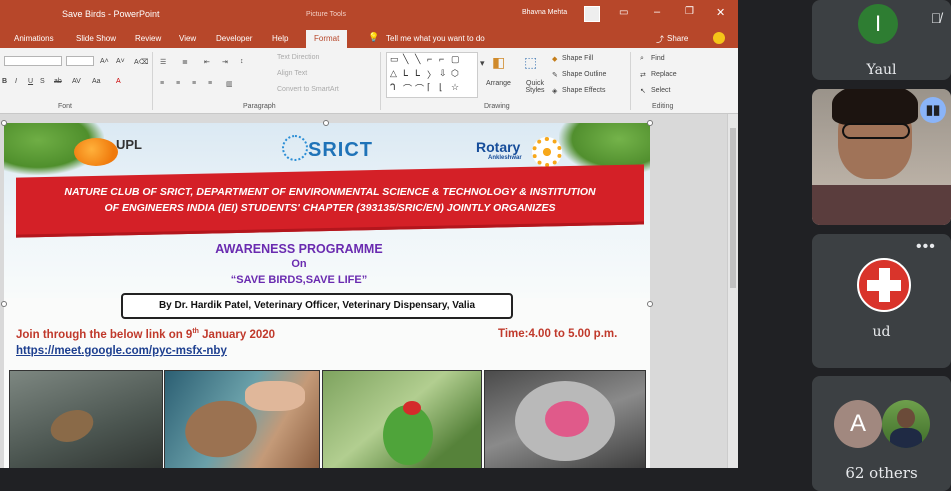 The width and height of the screenshot is (951, 491). What do you see at coordinates (104, 334) in the screenshot?
I see `join-text-pre: Join through the below link on 9` at bounding box center [104, 334].